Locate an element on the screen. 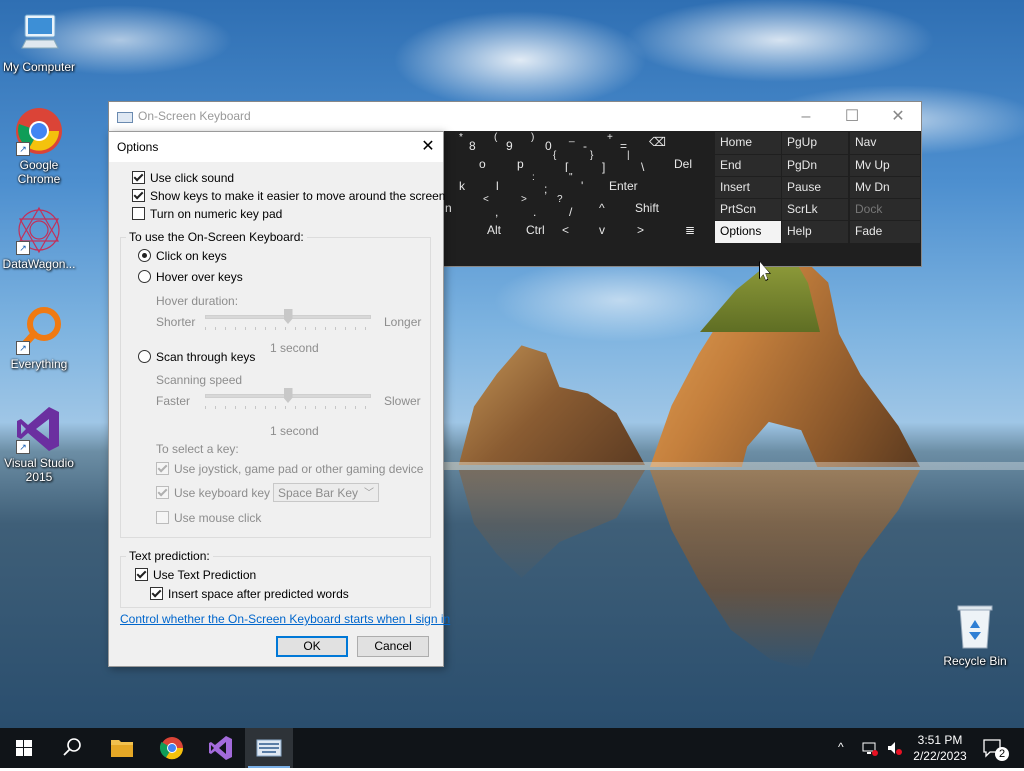  hover-duration-slider is located at coordinates (288, 319).